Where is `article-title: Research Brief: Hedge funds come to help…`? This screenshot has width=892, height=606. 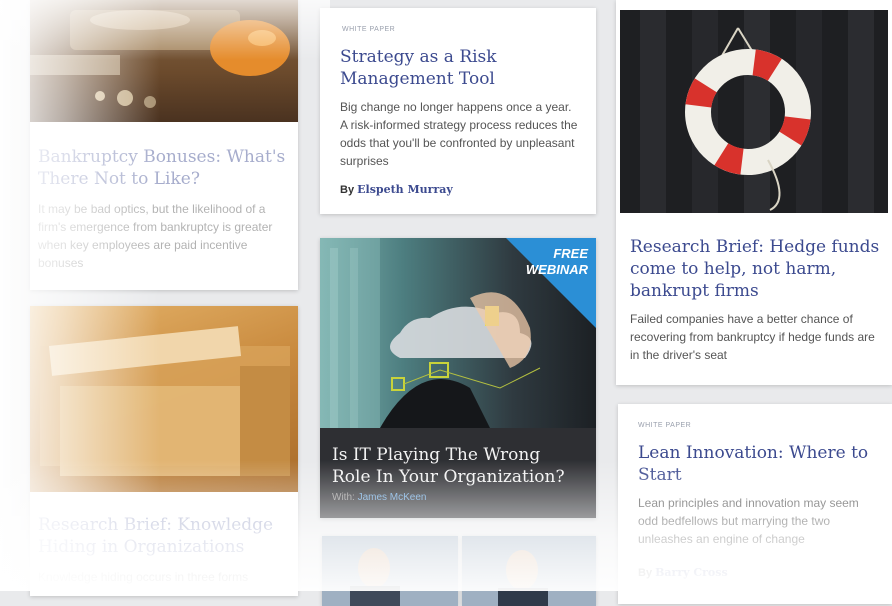
article-title: Research Brief: Hedge funds come to help… is located at coordinates (755, 269).